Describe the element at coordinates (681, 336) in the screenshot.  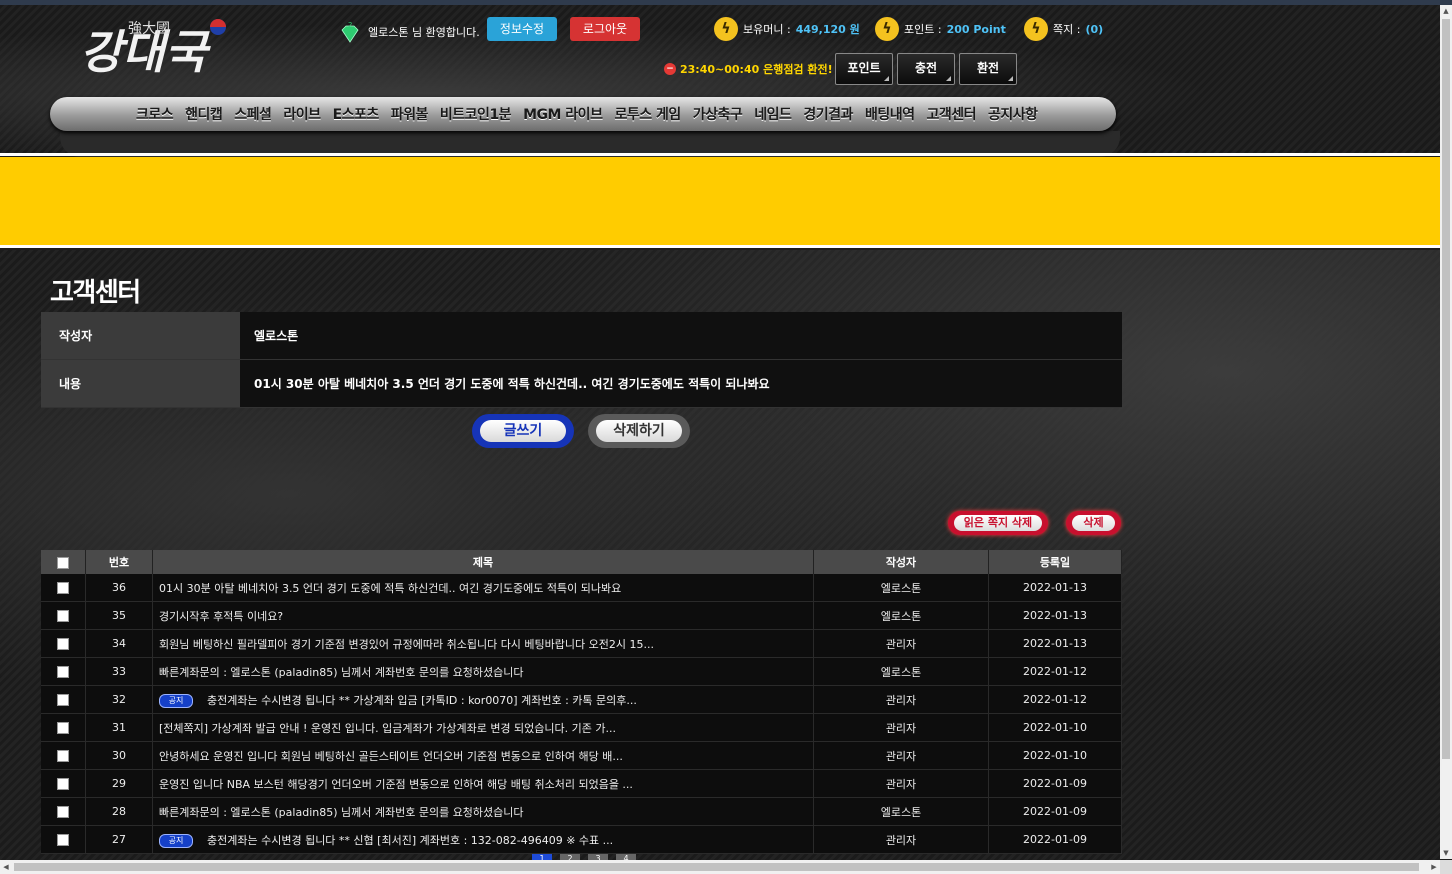
I see `author-value: 엘로스톤` at that location.